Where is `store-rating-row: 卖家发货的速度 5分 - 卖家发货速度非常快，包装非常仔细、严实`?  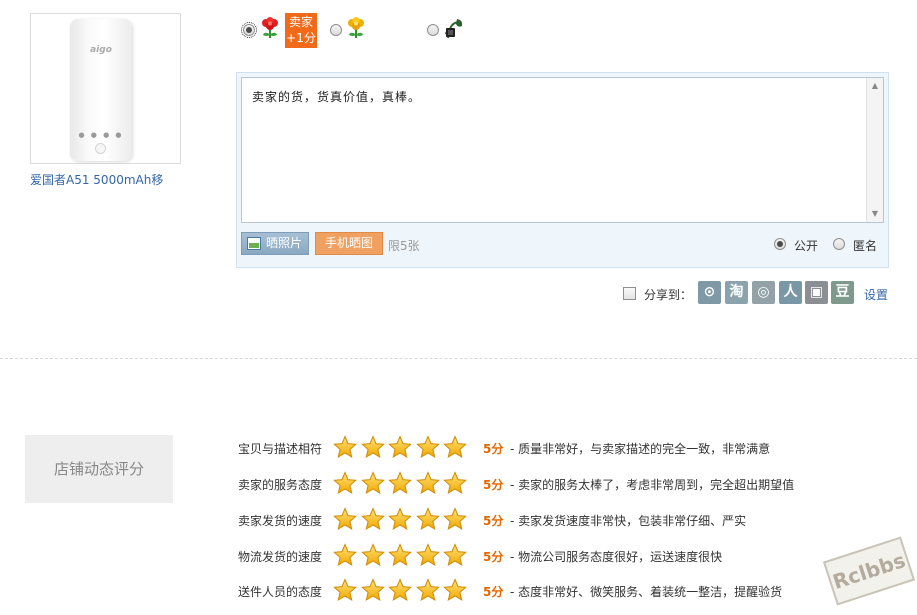
store-rating-row: 卖家发货的速度 5分 - 卖家发货速度非常快，包装非常仔细、严实 is located at coordinates (558, 520).